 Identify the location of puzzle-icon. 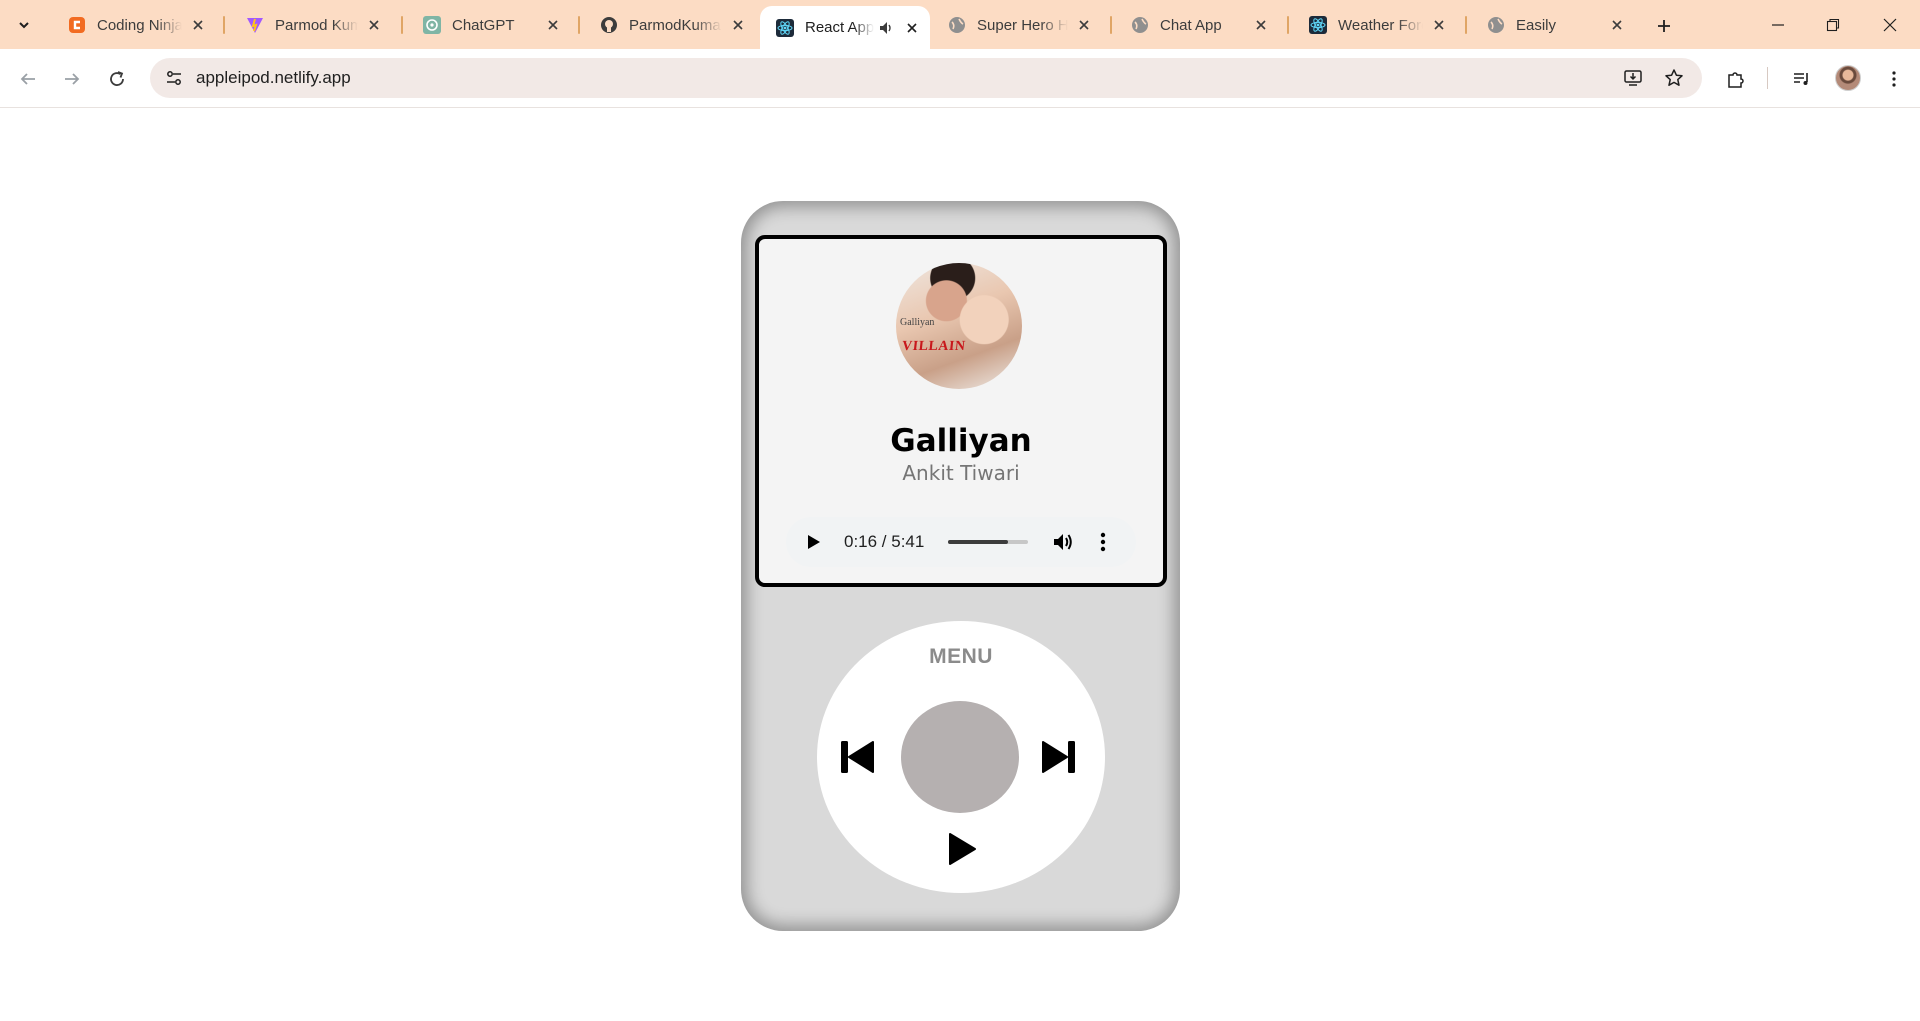
(1736, 80).